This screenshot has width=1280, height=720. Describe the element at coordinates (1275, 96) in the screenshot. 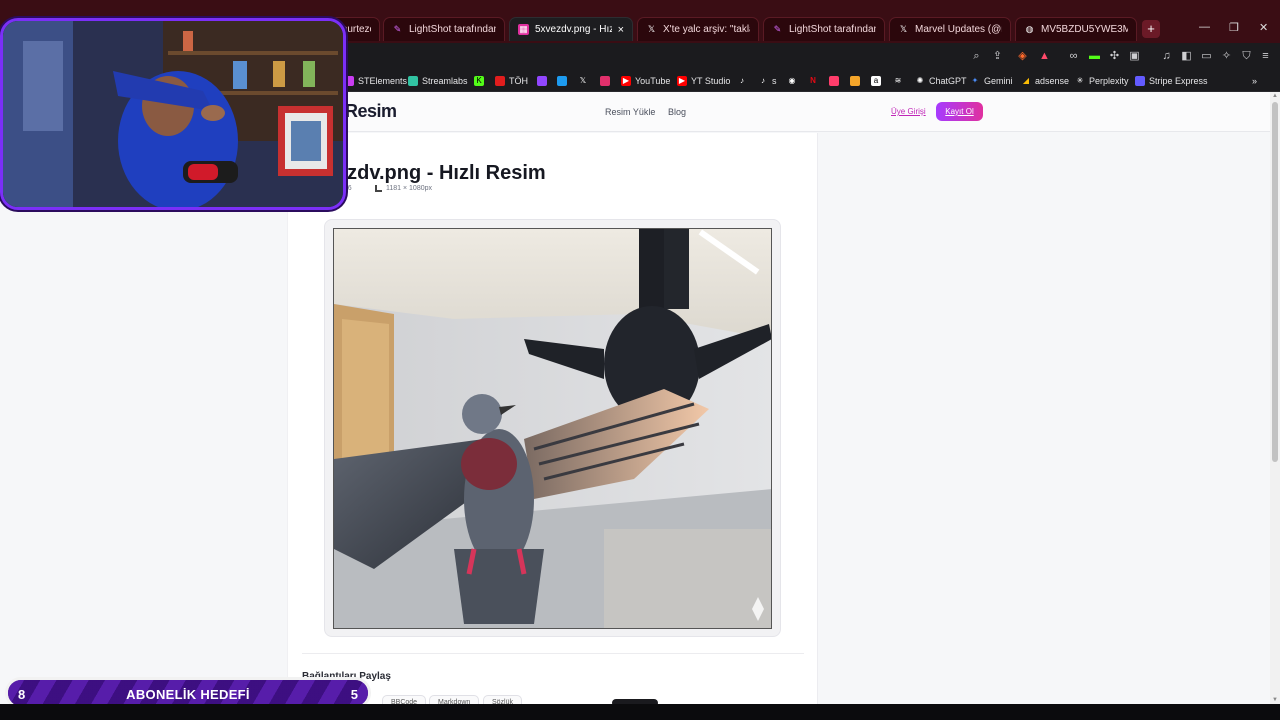

I see `scroll-up-icon: ▲` at that location.